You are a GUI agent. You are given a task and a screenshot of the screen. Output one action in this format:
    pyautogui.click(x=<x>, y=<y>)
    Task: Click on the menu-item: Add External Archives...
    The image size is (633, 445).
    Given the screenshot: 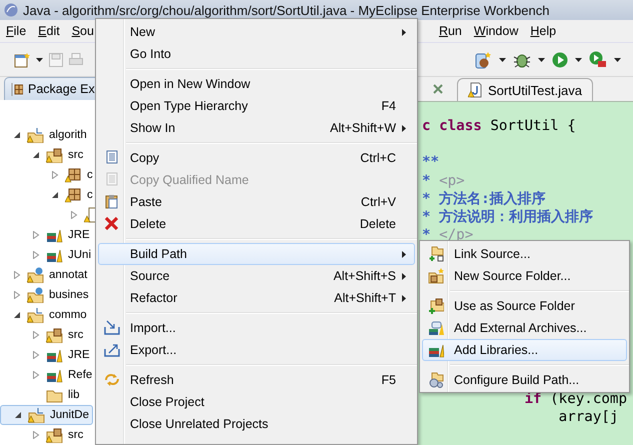 What is the action you would take?
    pyautogui.click(x=524, y=328)
    